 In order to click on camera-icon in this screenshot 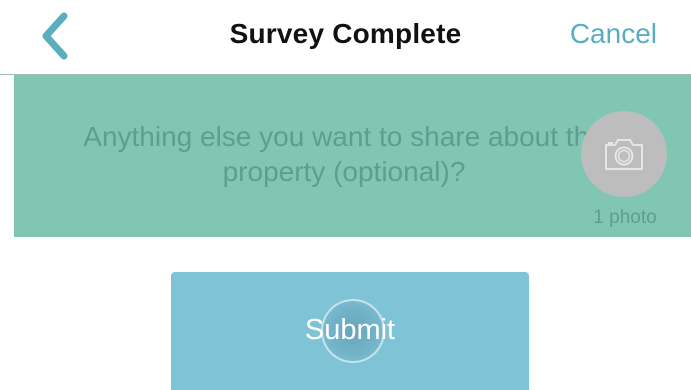, I will do `click(624, 154)`.